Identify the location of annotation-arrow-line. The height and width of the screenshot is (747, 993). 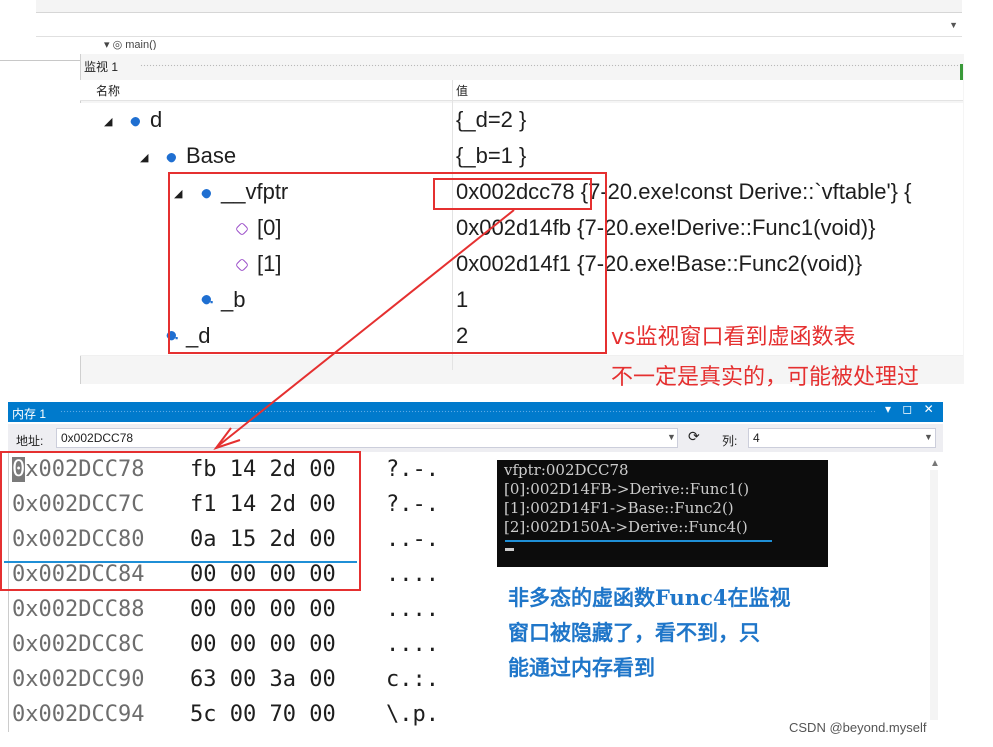
(366, 328).